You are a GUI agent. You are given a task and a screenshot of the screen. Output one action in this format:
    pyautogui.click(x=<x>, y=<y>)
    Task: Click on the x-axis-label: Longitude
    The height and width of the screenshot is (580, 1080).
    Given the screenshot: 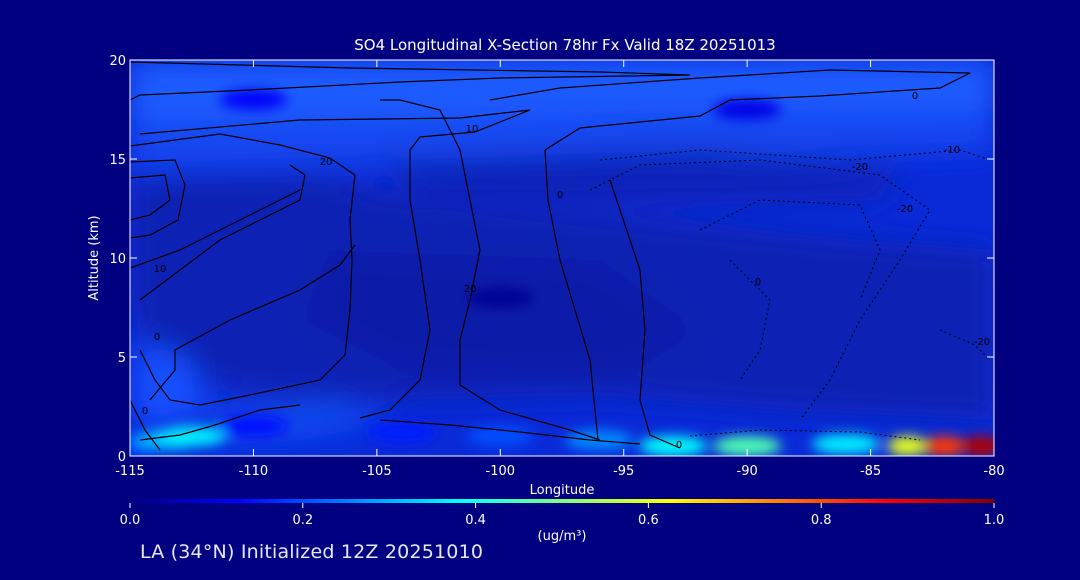 What is the action you would take?
    pyautogui.click(x=562, y=490)
    